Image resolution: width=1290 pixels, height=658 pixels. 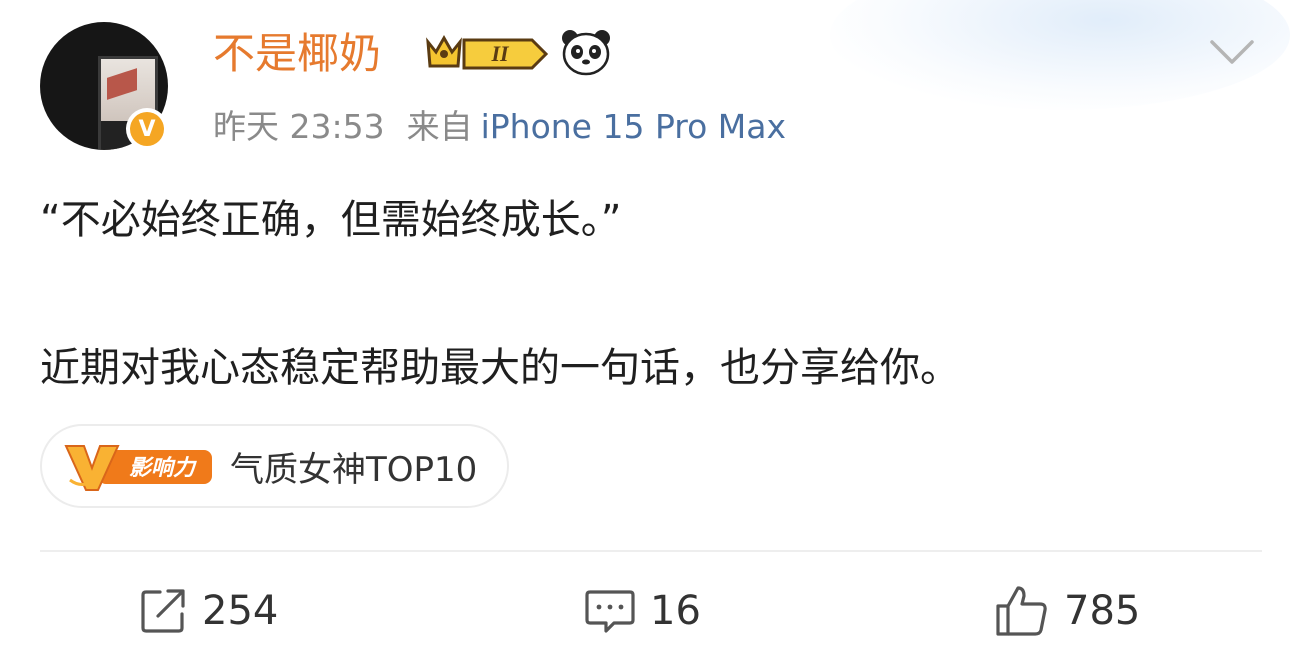 I want to click on divider, so click(x=651, y=551).